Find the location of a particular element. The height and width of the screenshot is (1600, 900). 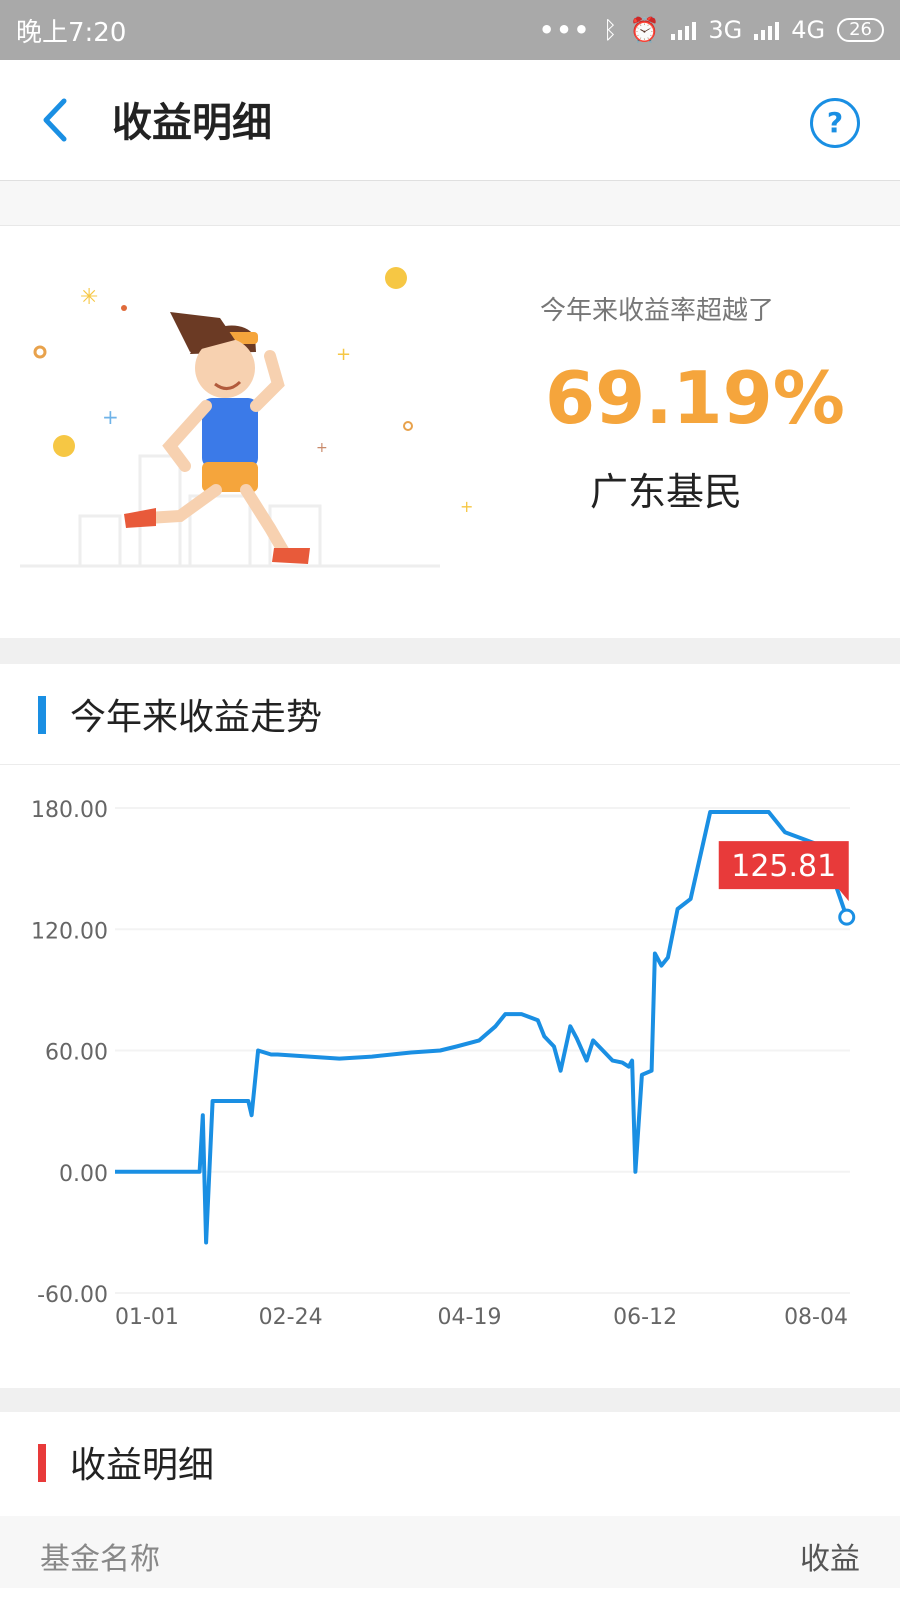

status-time: 晚上7:20 is located at coordinates (71, 32).